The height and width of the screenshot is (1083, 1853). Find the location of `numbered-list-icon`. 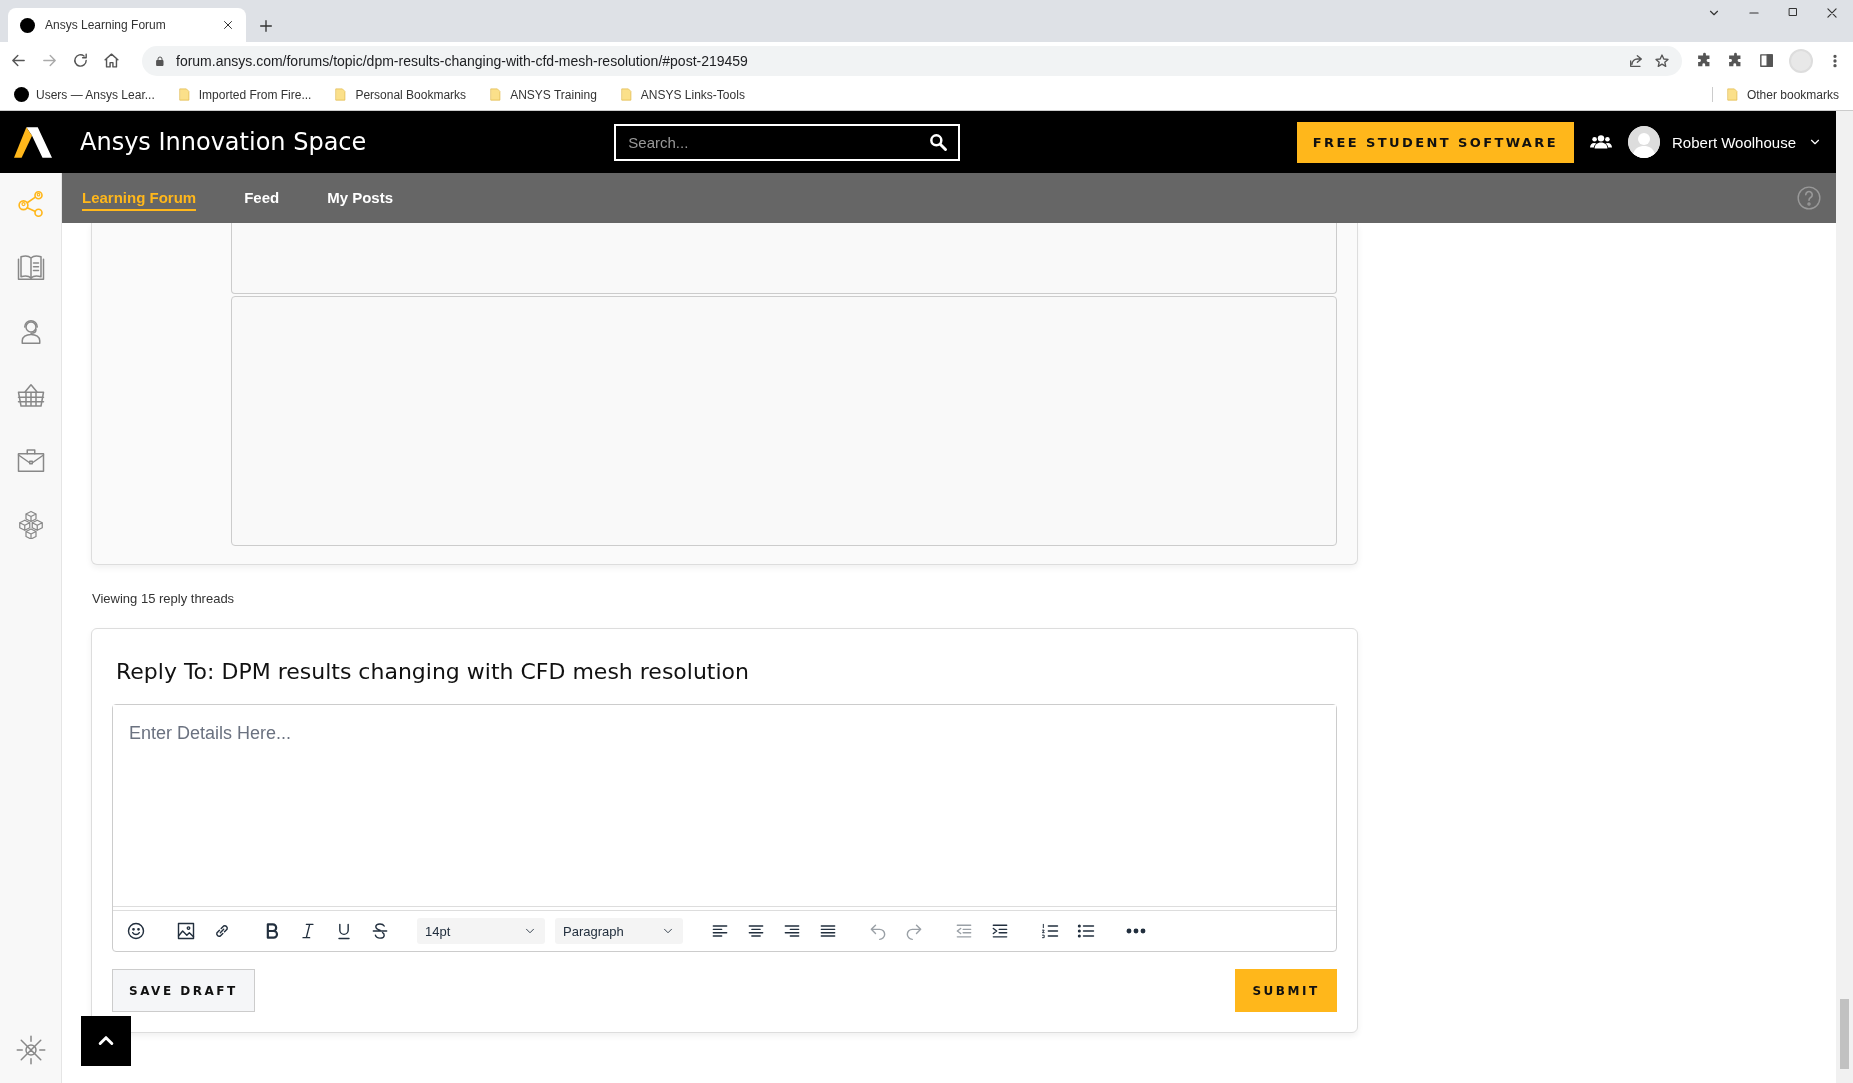

numbered-list-icon is located at coordinates (1050, 931).